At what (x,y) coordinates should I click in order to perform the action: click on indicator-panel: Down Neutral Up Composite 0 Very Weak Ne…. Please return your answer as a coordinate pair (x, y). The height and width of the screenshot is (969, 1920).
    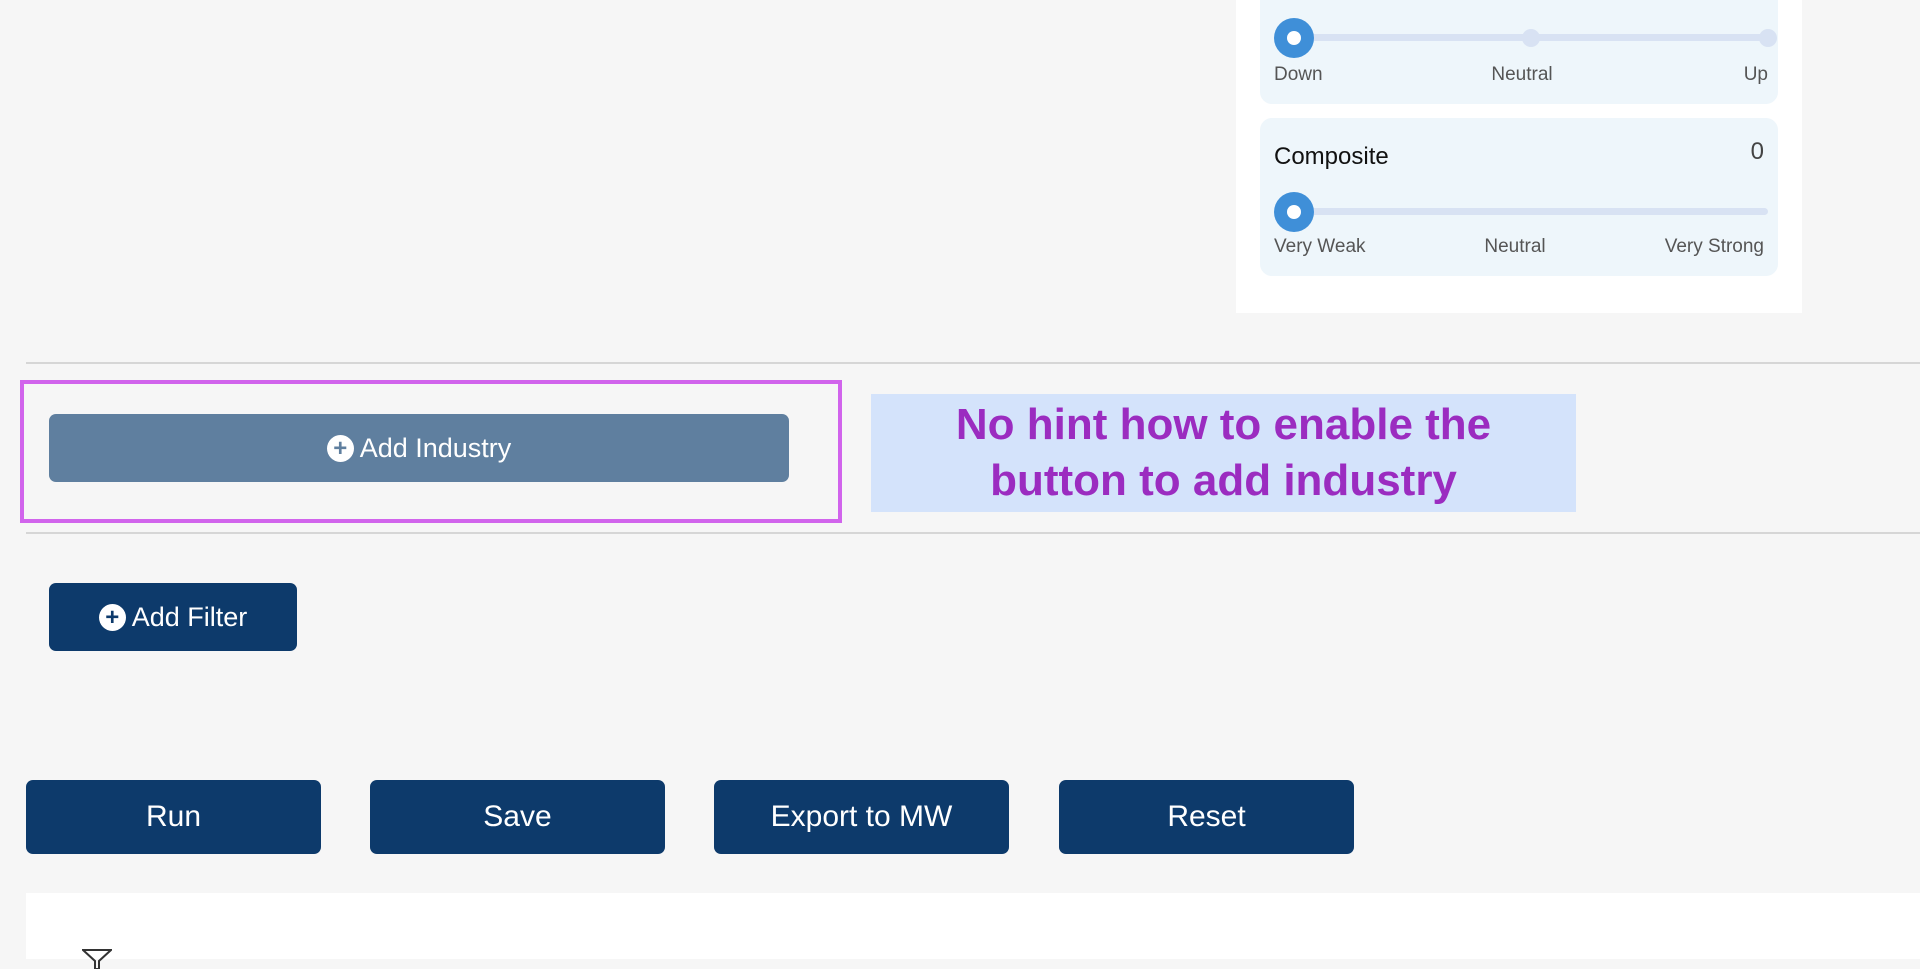
    Looking at the image, I should click on (1519, 156).